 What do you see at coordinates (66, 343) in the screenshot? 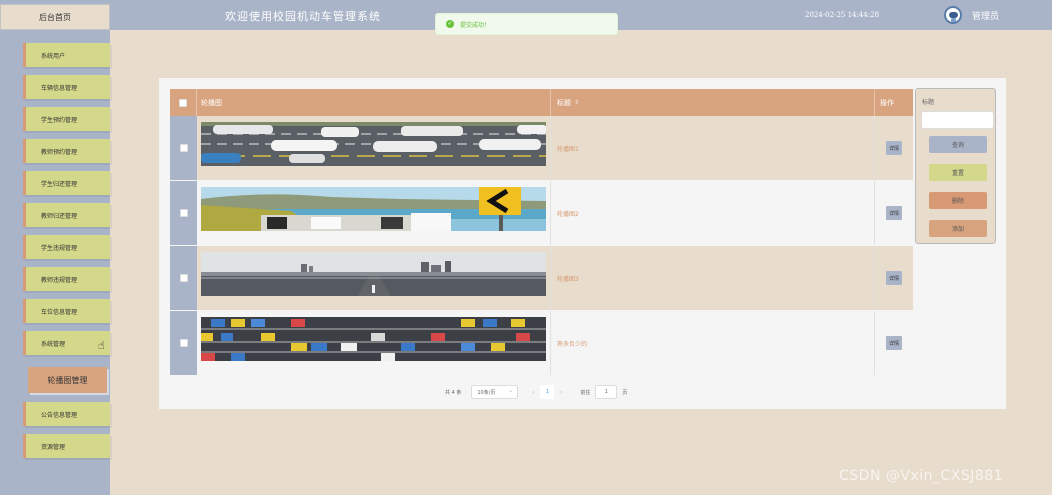
I see `sidebar-item-system-admin: 系统管理` at bounding box center [66, 343].